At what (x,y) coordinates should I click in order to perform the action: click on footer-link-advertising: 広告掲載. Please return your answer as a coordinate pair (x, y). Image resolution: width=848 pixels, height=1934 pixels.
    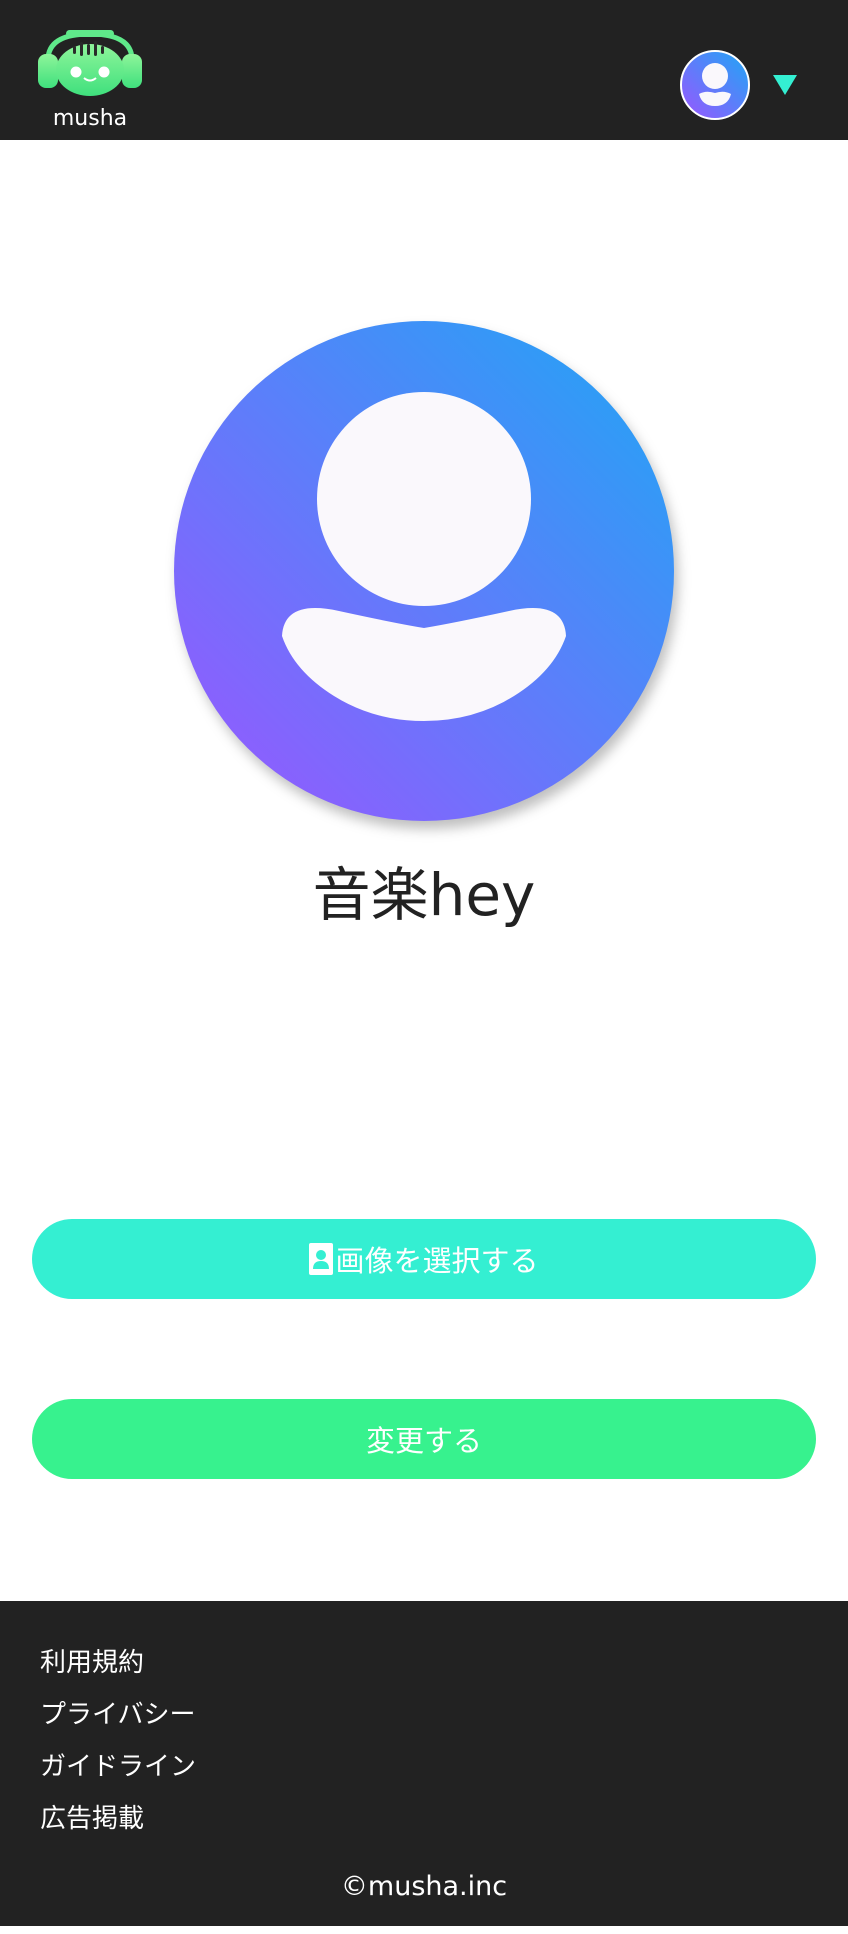
    Looking at the image, I should click on (118, 1825).